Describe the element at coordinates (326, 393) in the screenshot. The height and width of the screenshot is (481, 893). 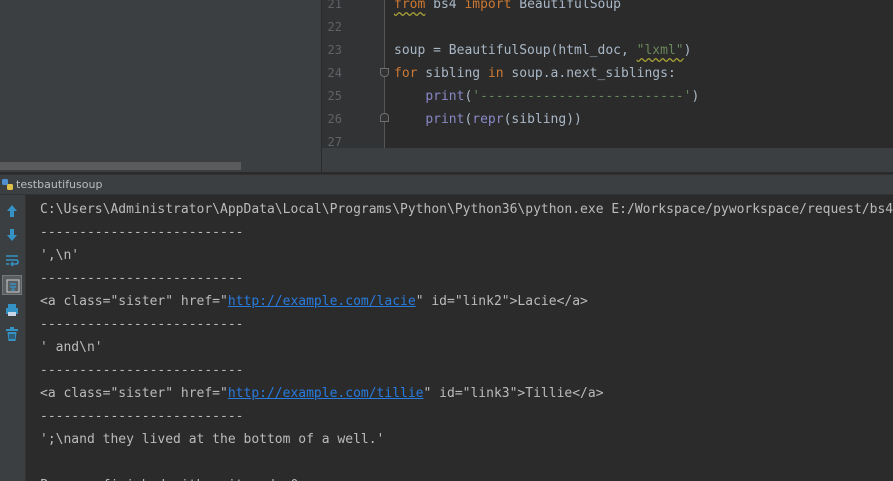
I see `console-link: http://example.com/tillie` at that location.